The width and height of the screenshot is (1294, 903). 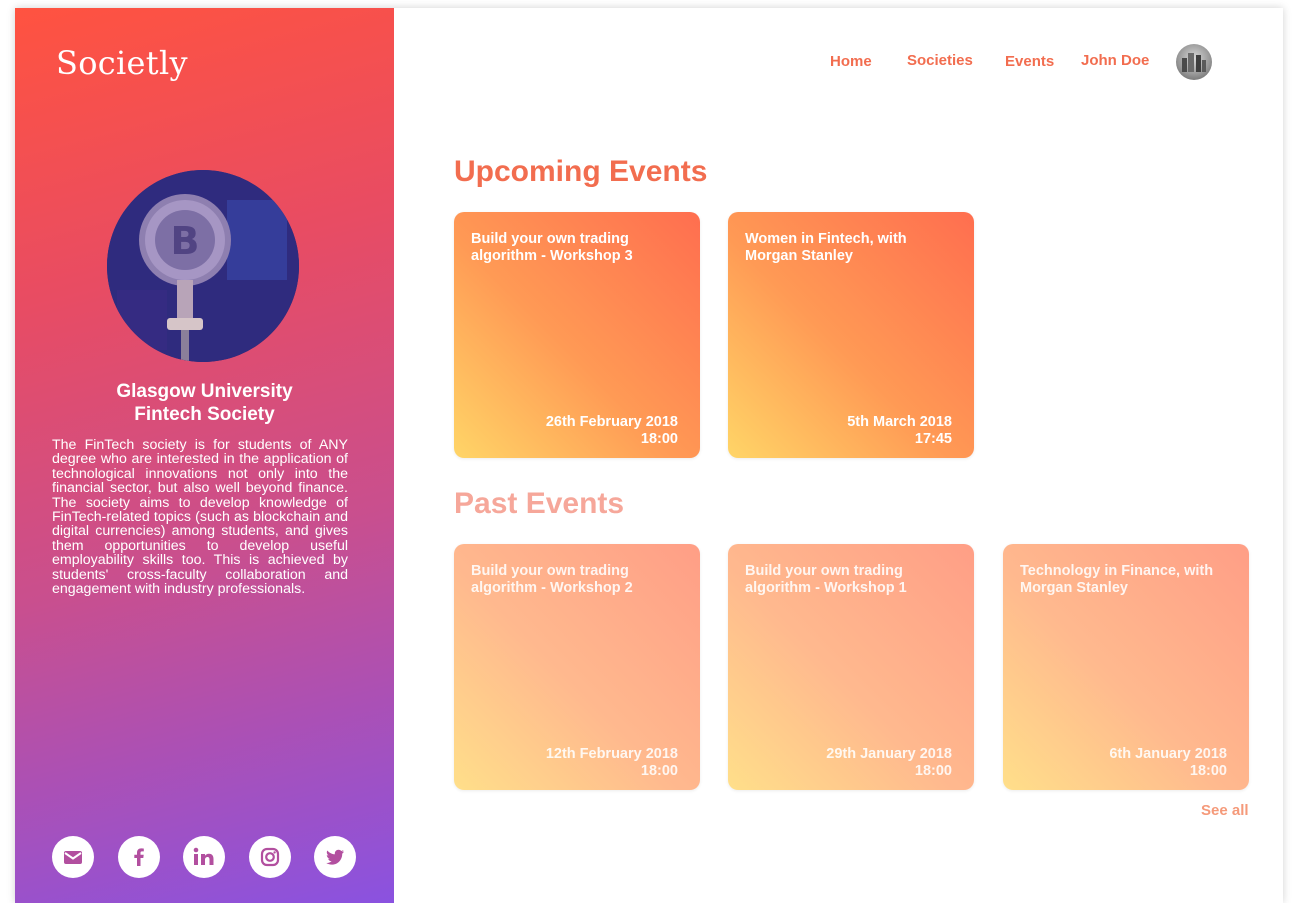 What do you see at coordinates (612, 431) in the screenshot?
I see `event-datetime: 26th February 2018 18:00` at bounding box center [612, 431].